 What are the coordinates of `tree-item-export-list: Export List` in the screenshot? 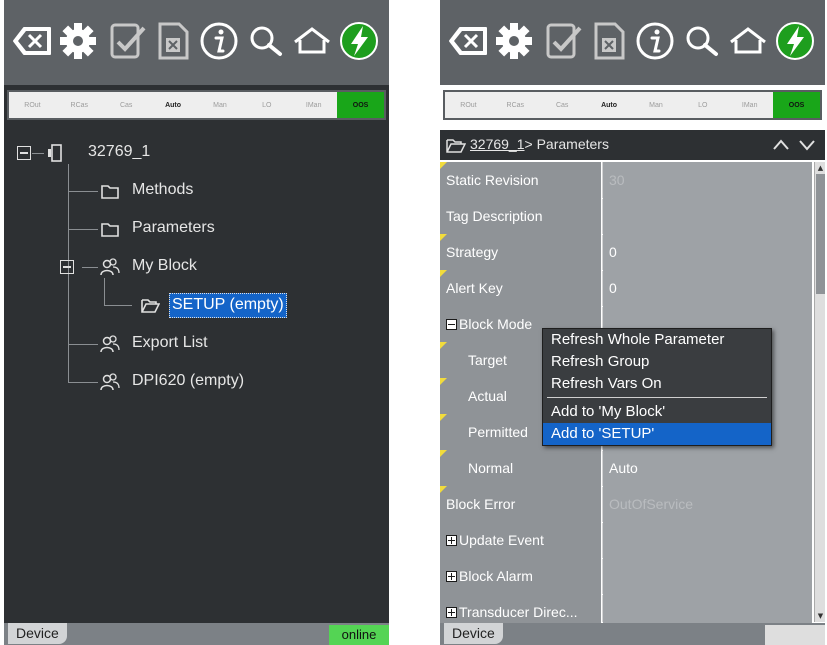 It's located at (170, 343).